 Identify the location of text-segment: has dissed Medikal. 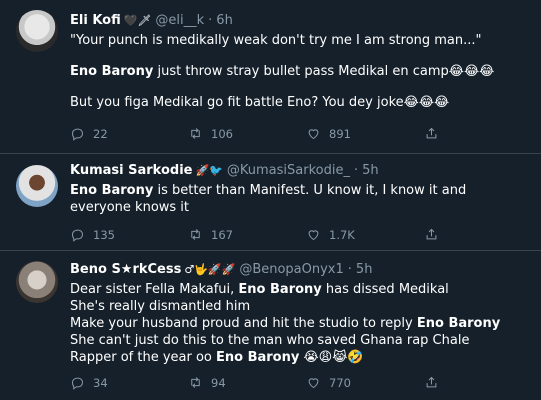
(385, 289).